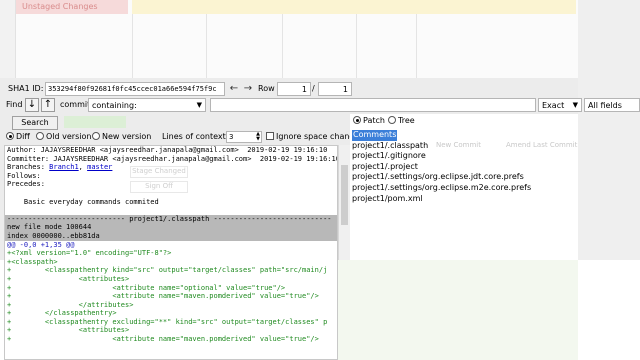 This screenshot has width=640, height=360. What do you see at coordinates (72, 7) in the screenshot?
I see `unstaged-changes-label: Unstaged Changes` at bounding box center [72, 7].